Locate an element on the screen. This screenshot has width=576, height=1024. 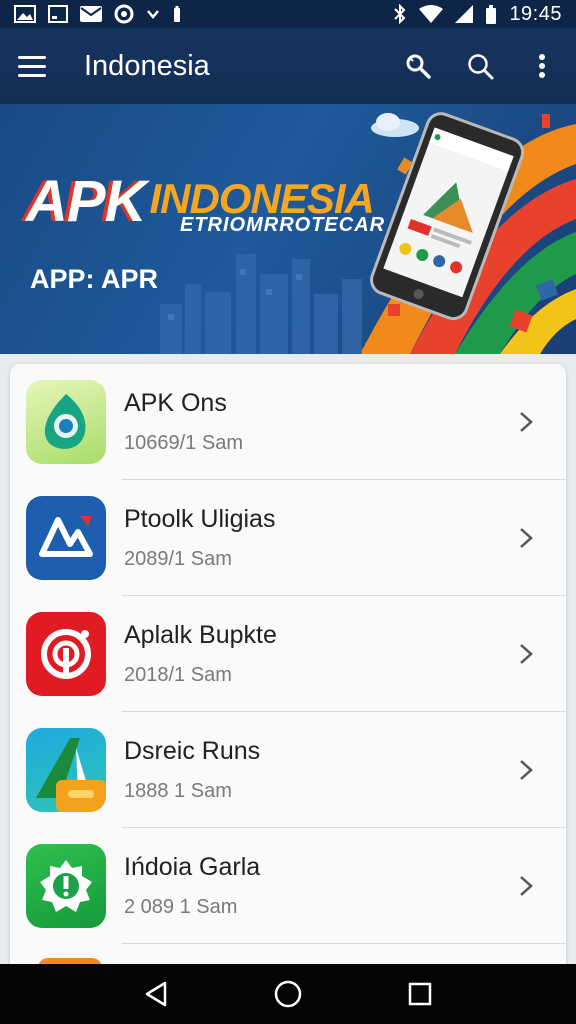
app-name: Aplalk Bupkte is located at coordinates (200, 635).